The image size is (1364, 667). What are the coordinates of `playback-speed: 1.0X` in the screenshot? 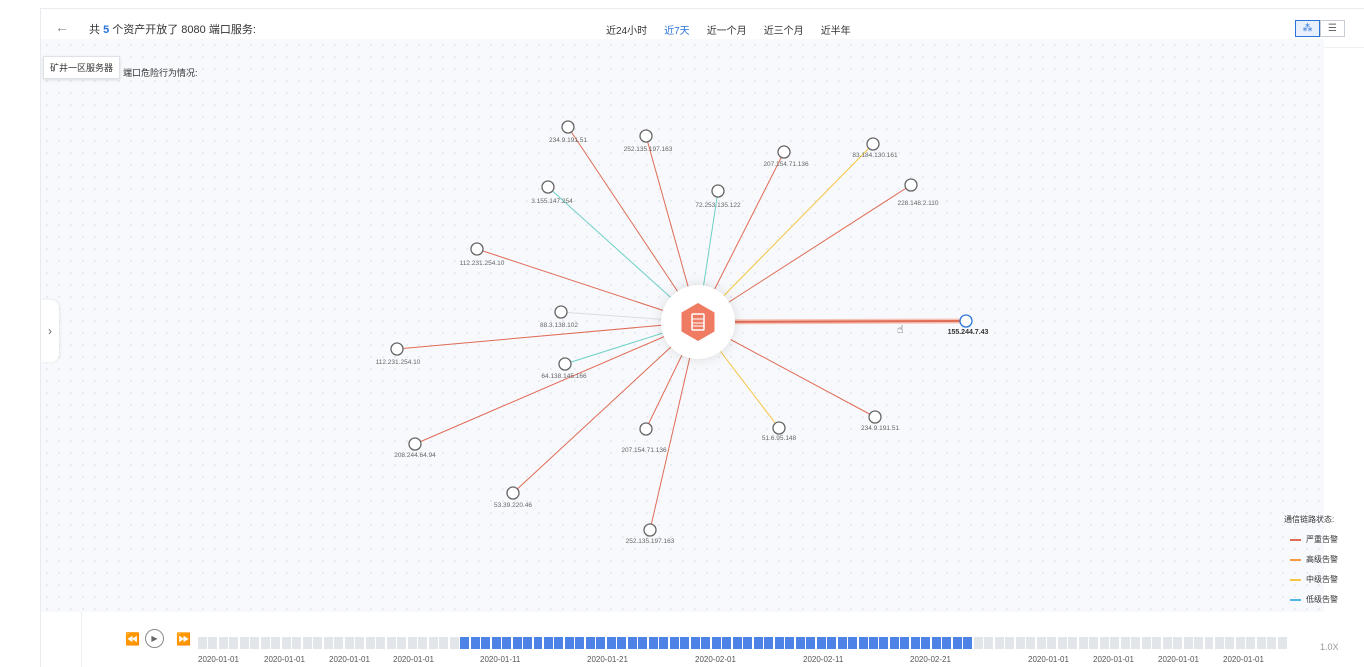 It's located at (1329, 647).